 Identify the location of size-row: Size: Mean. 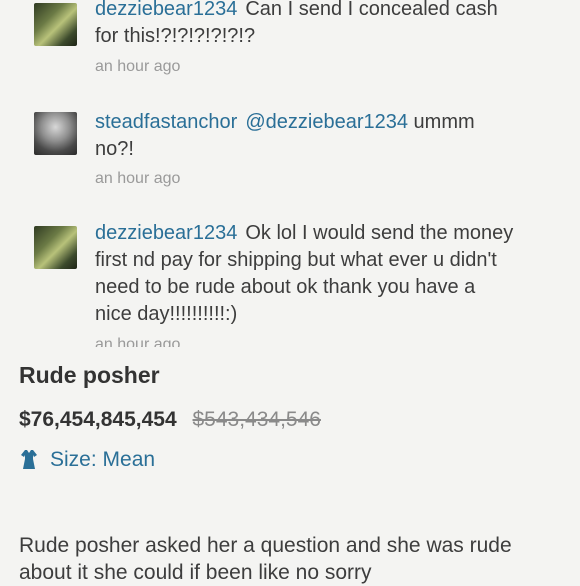
(87, 460).